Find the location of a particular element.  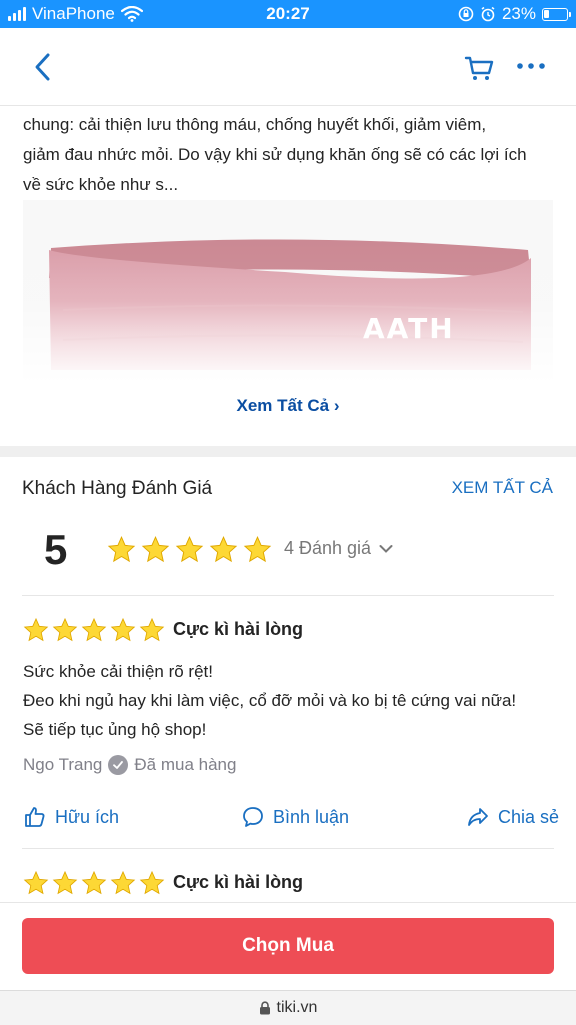

orientation-lock-icon is located at coordinates (466, 14).